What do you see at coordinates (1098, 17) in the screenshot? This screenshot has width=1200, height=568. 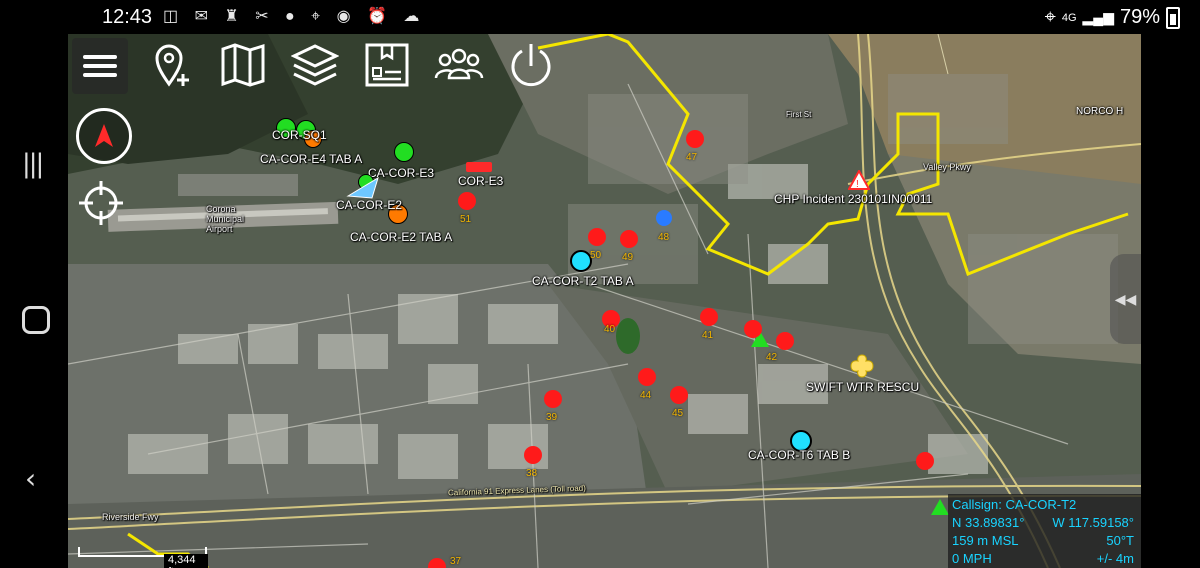 I see `signal-icon: ▂▄▆` at bounding box center [1098, 17].